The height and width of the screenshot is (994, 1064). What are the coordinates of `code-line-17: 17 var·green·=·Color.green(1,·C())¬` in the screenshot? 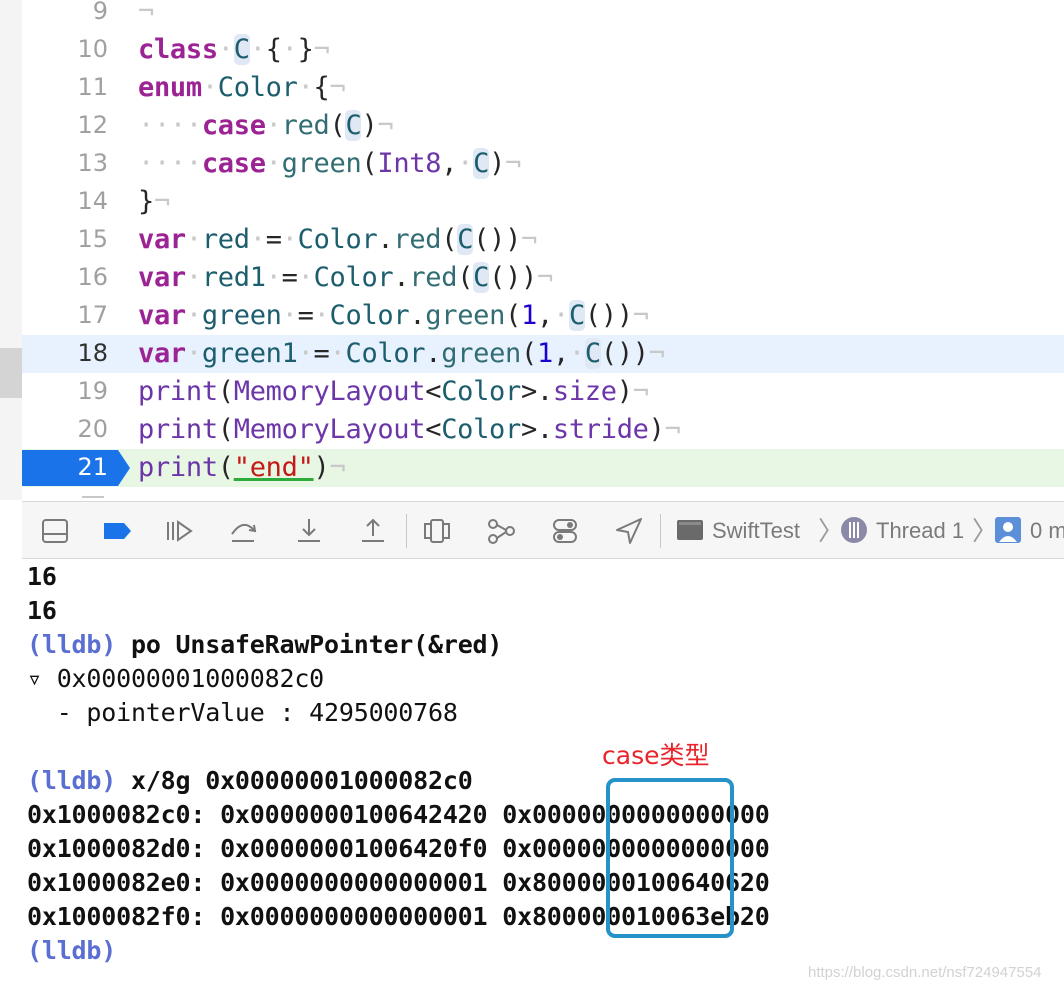 It's located at (543, 316).